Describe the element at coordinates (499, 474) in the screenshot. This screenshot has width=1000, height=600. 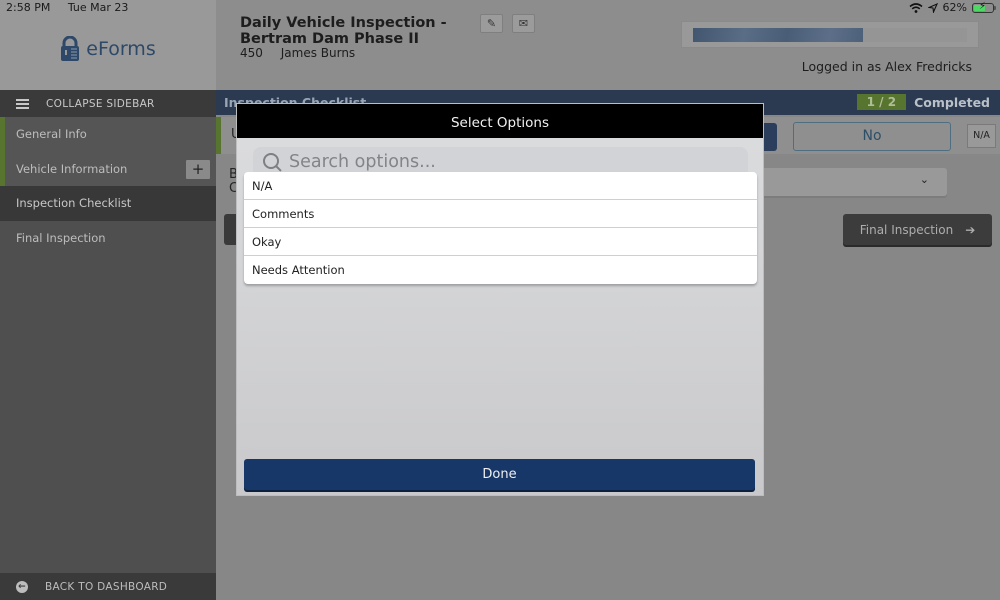
I see `done-button: Done` at that location.